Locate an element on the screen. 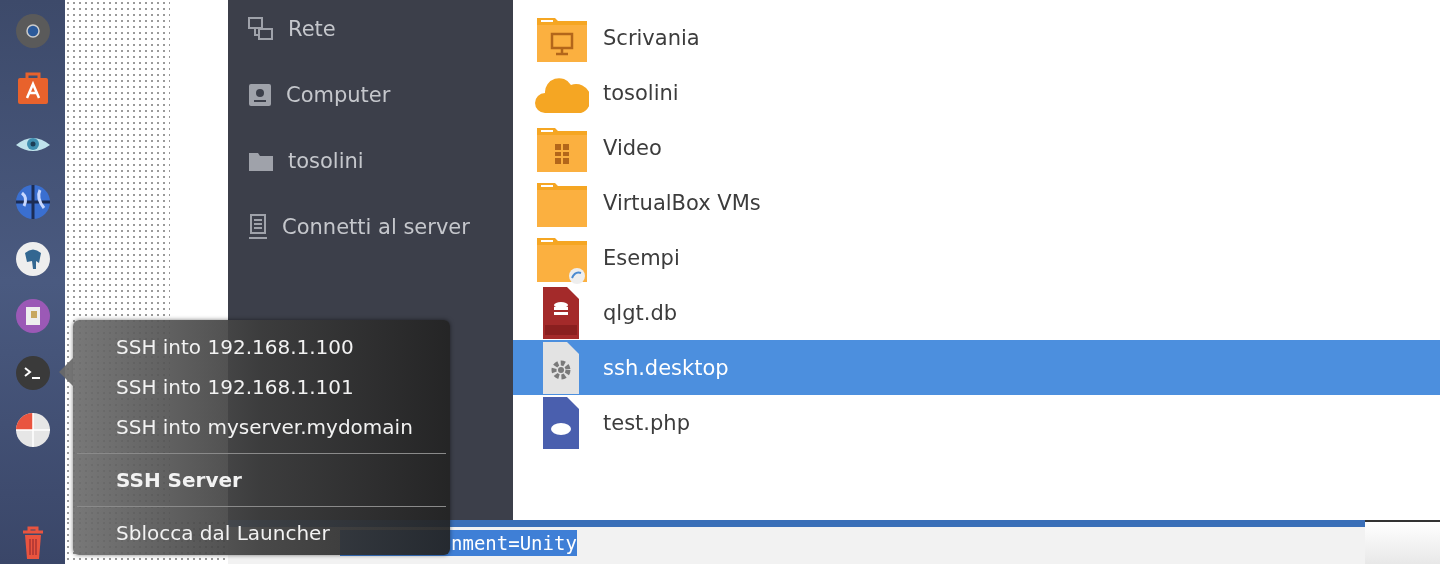 The width and height of the screenshot is (1440, 564). file-row: VirtualBox VMs is located at coordinates (976, 202).